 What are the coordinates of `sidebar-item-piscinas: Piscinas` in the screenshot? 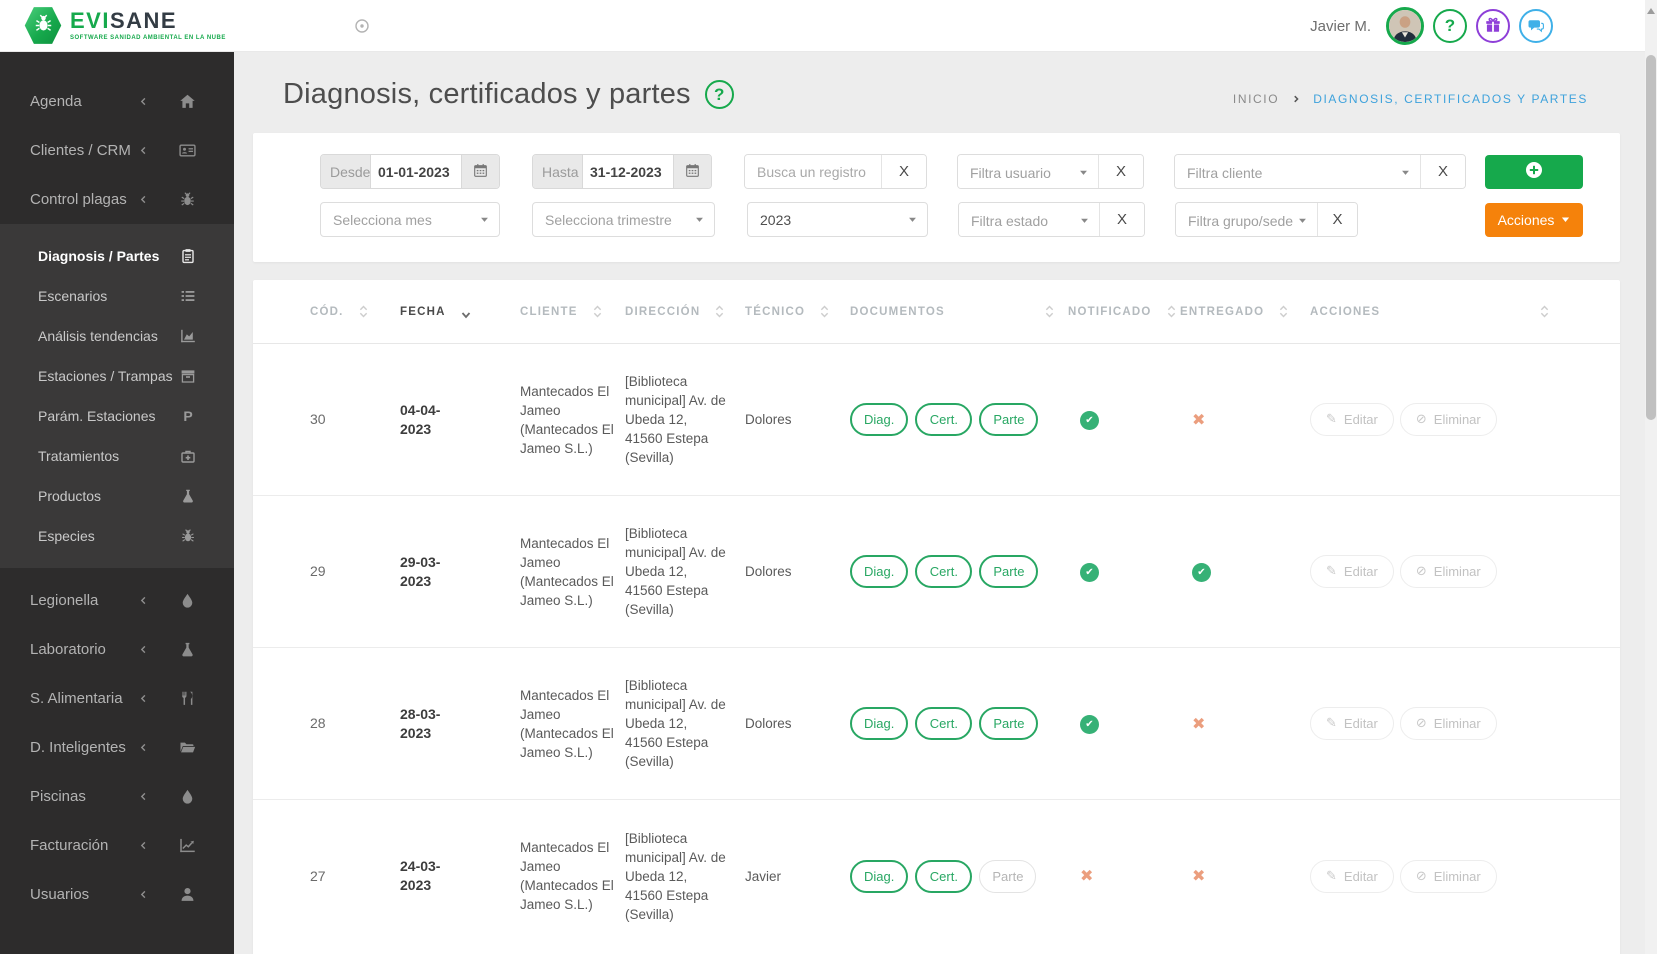 It's located at (117, 796).